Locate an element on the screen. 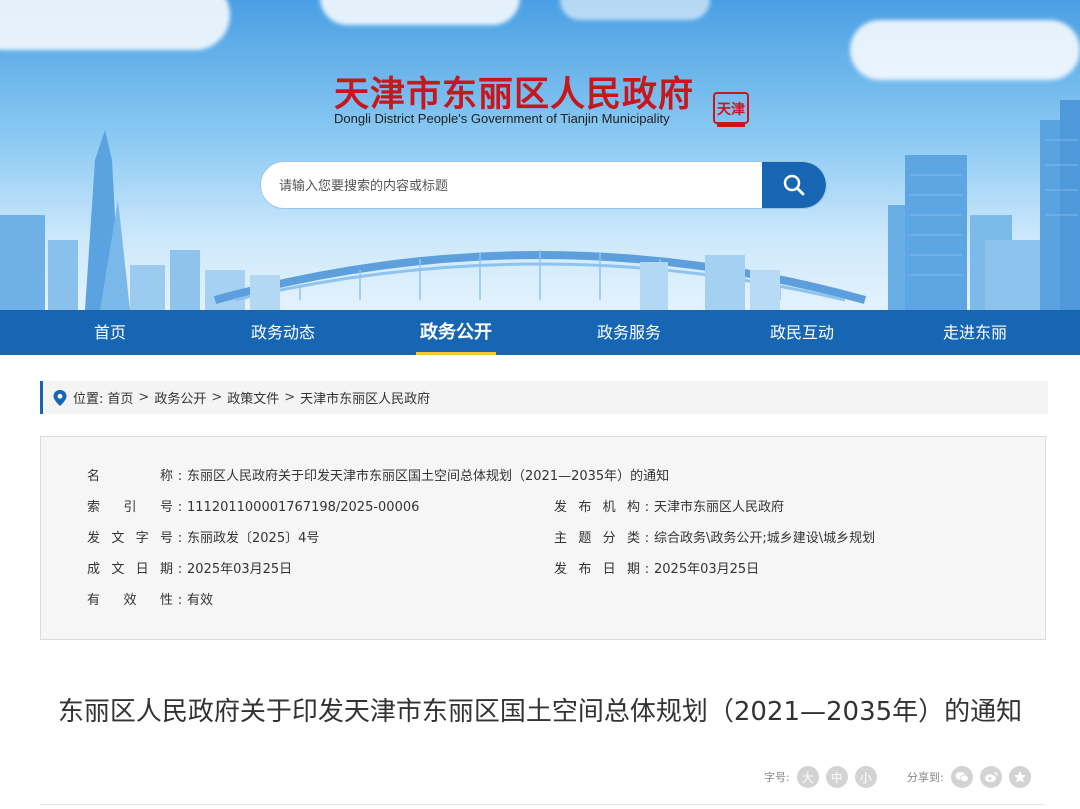  tianjin-seal-logo: 天津 is located at coordinates (731, 109).